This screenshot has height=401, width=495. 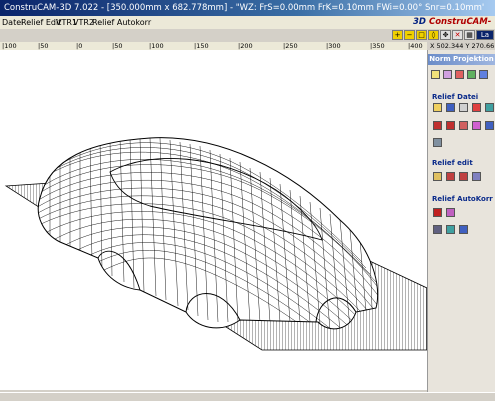 I want to click on layer-button: La, so click(x=485, y=35).